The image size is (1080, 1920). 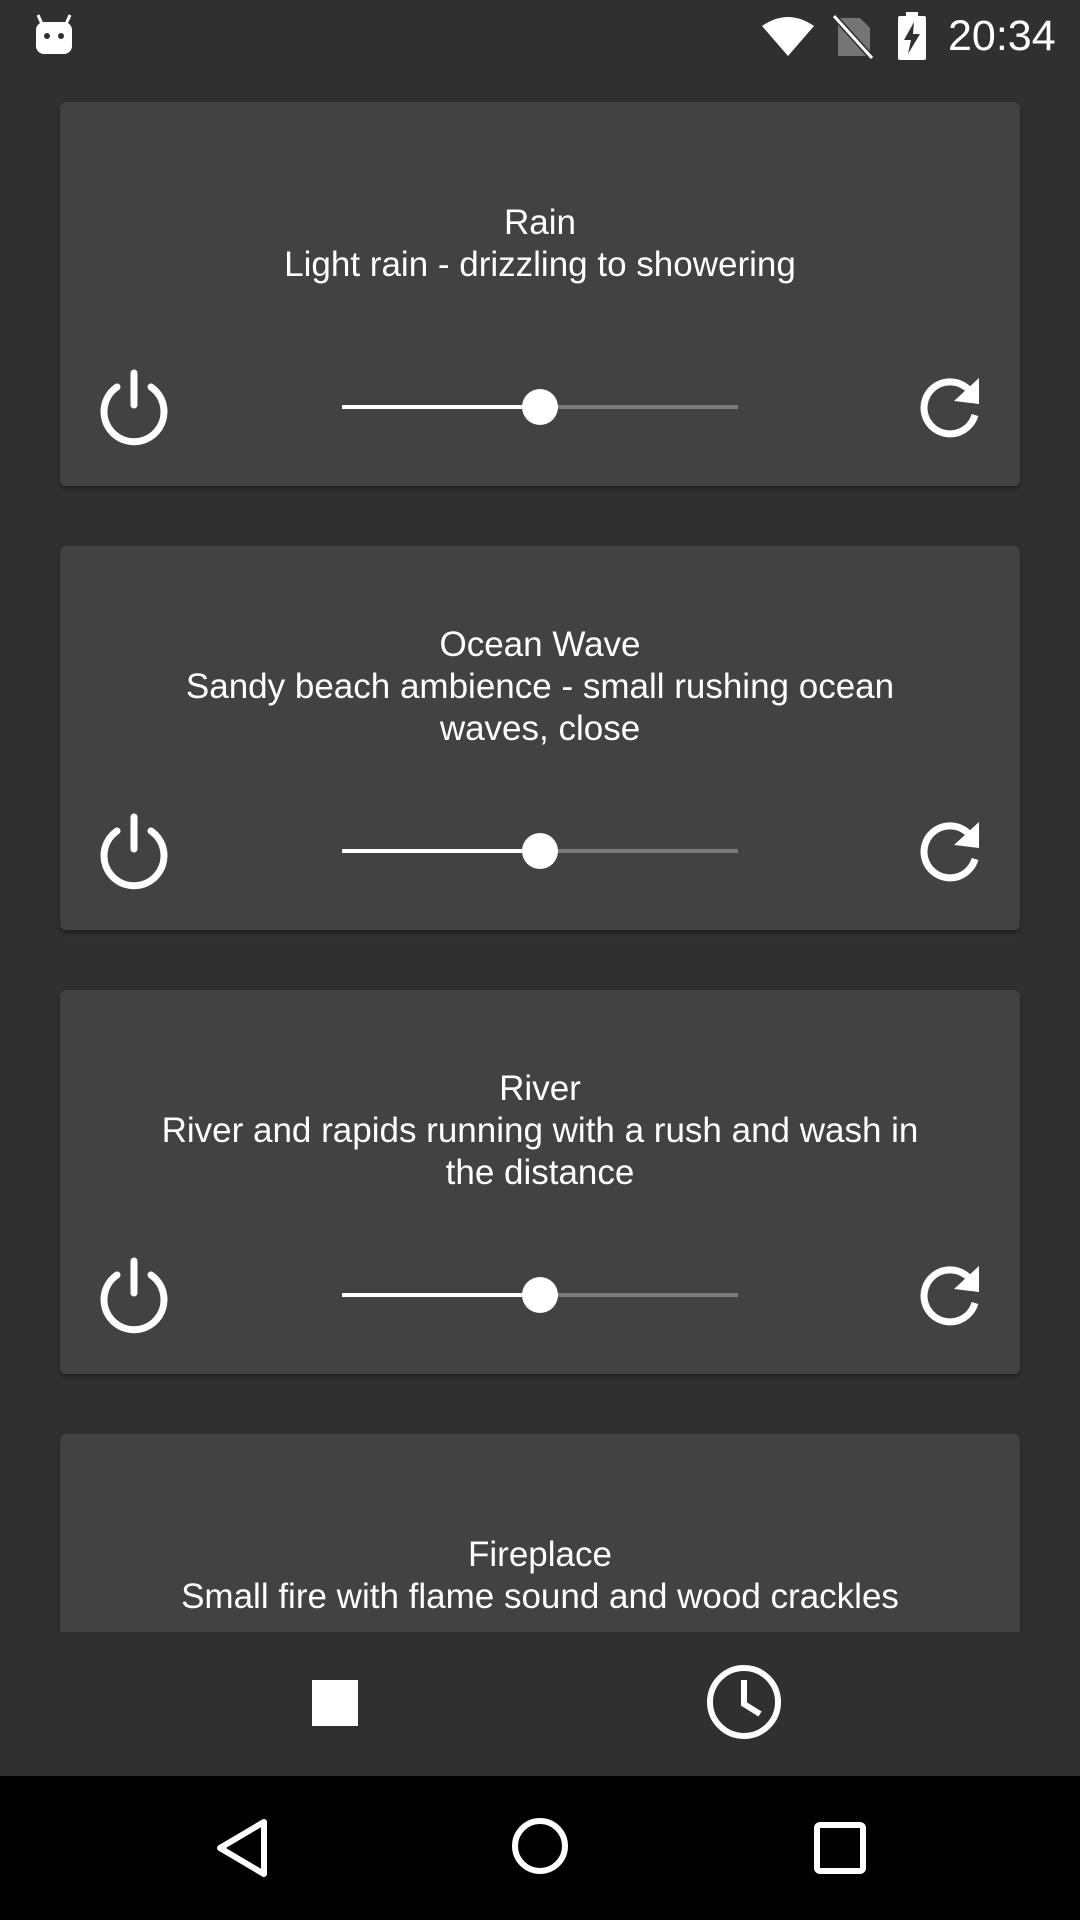 I want to click on android-debug-icon, so click(x=54, y=34).